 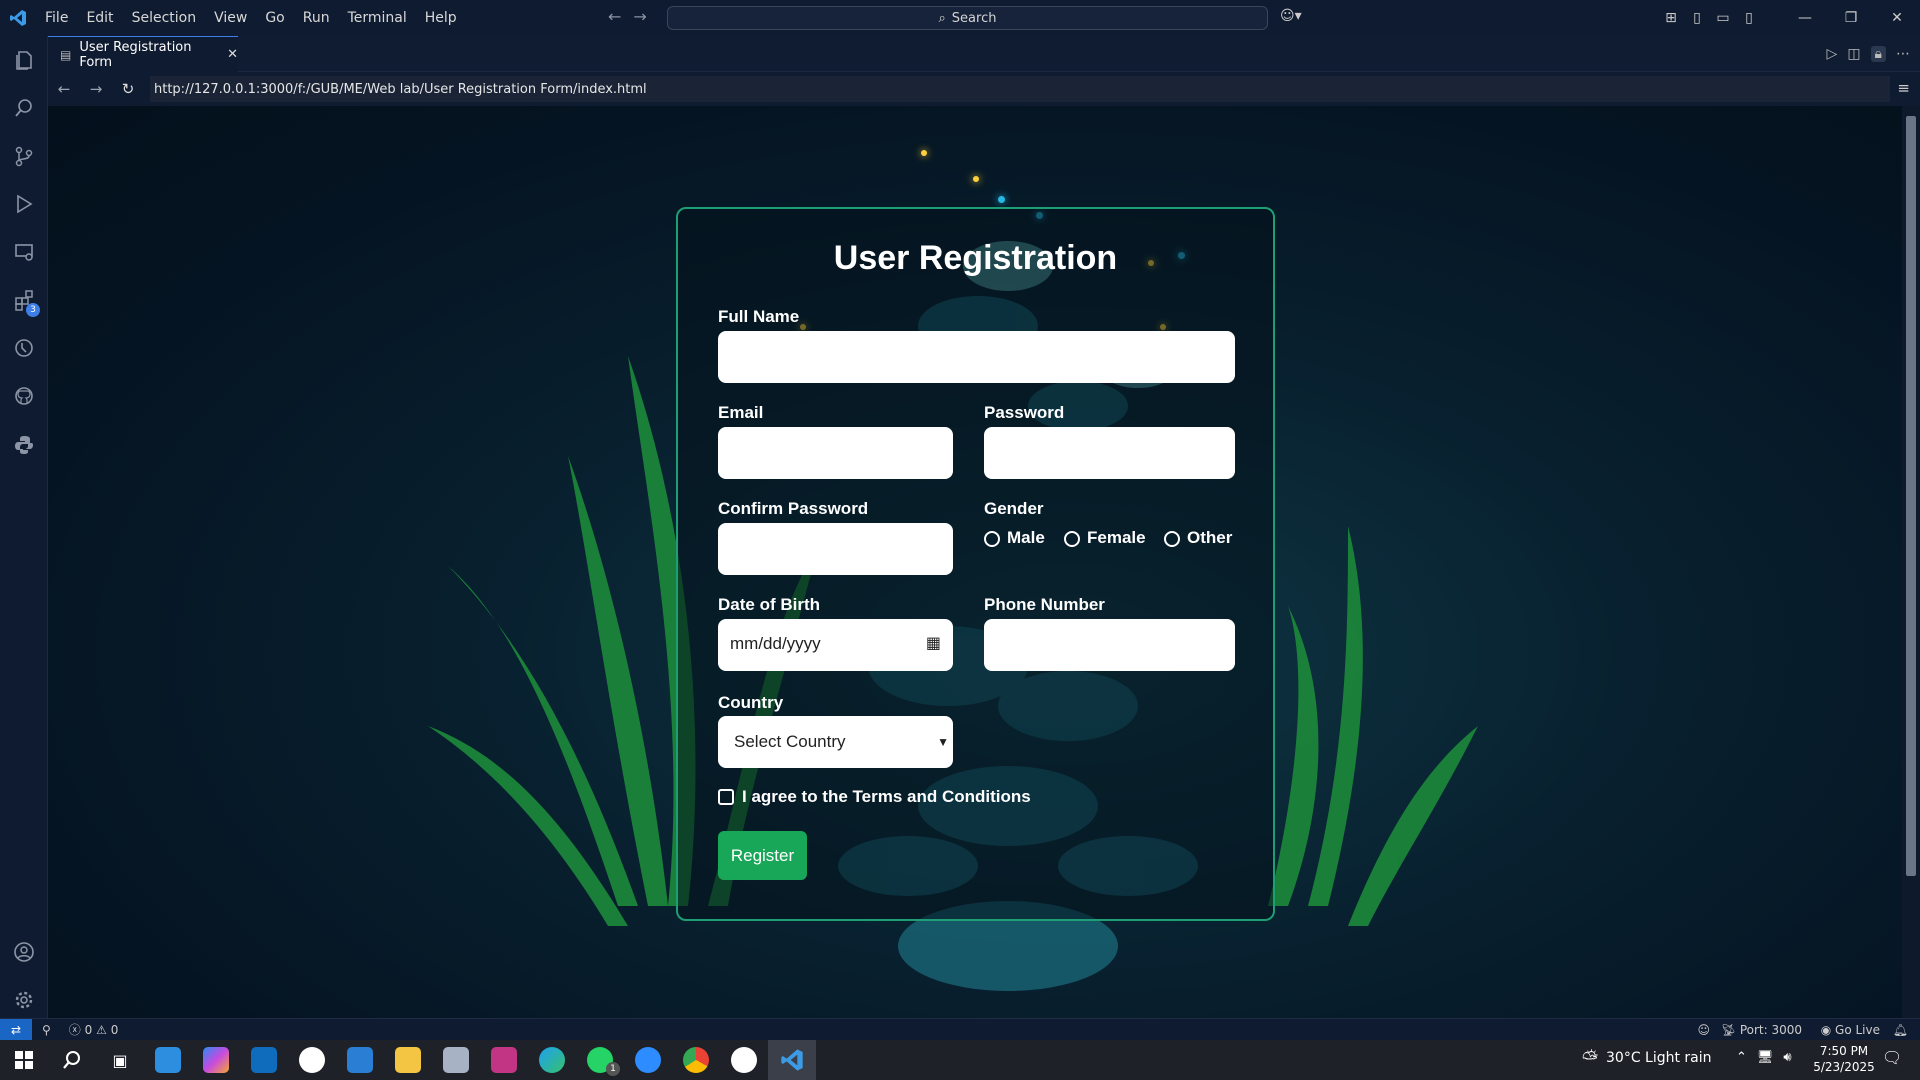 I want to click on page-scrollbar, so click(x=1911, y=562).